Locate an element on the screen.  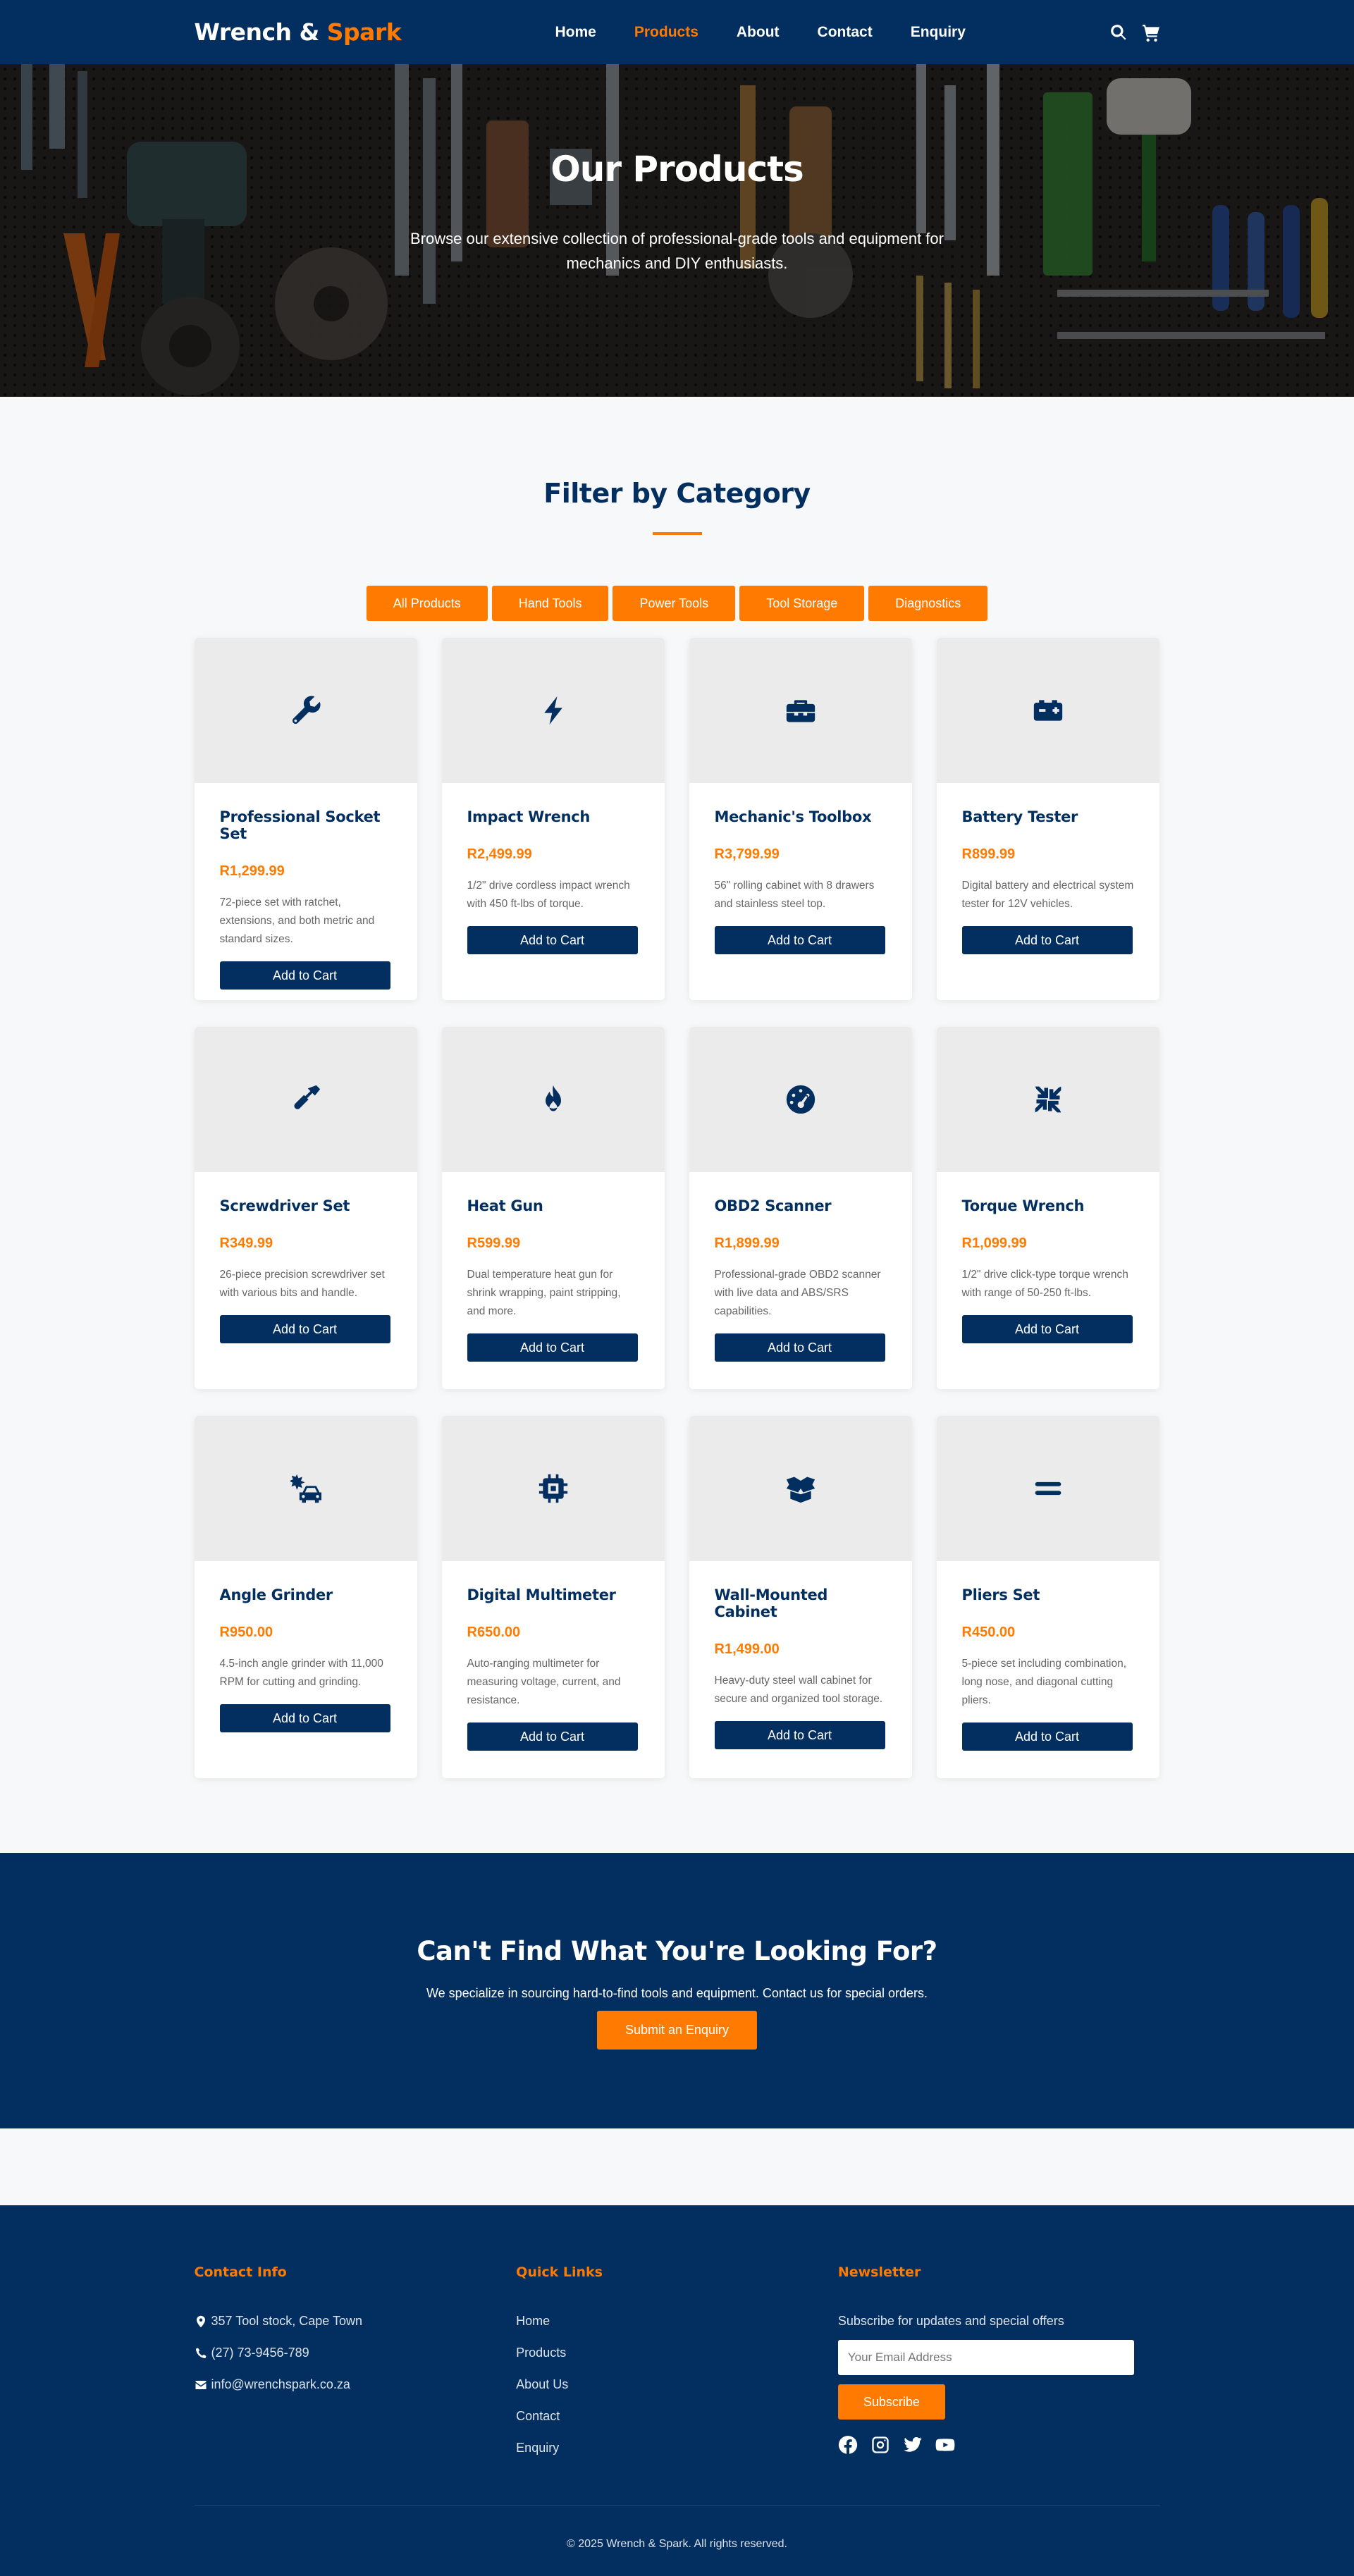
footer-link-about-us: About Us is located at coordinates (677, 2384).